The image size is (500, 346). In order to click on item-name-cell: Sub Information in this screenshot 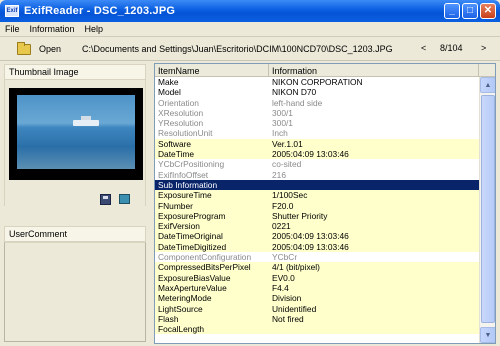, I will do `click(188, 184)`.